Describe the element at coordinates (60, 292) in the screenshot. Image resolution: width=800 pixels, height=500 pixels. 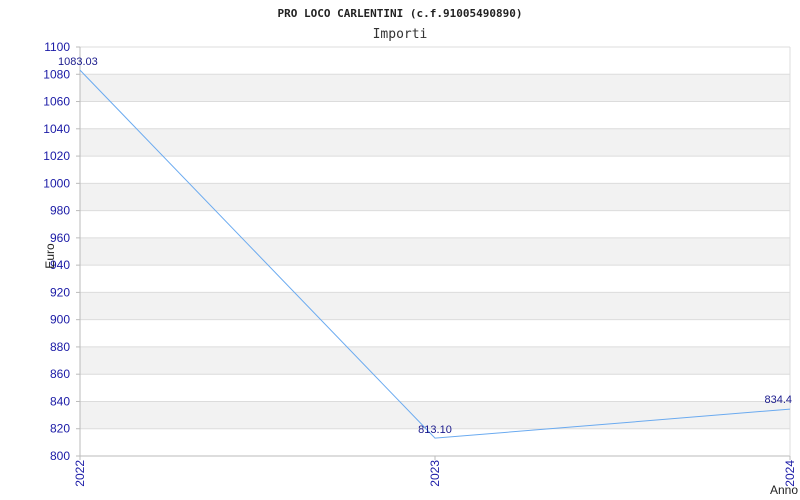
I see `y-tick-label: 920` at that location.